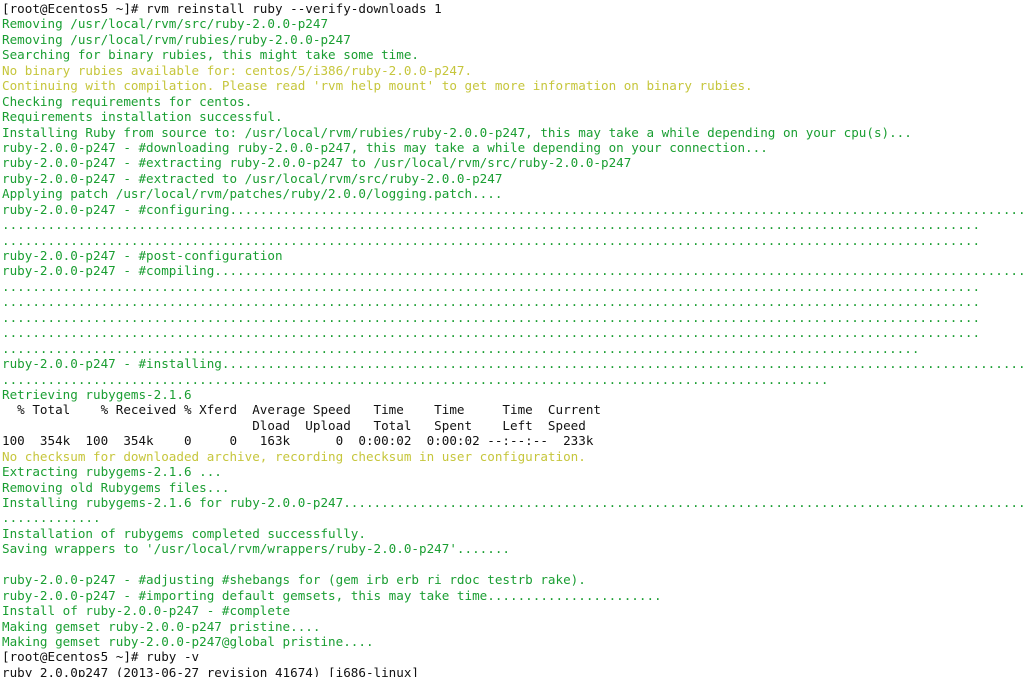 The height and width of the screenshot is (677, 1024). What do you see at coordinates (101, 657) in the screenshot?
I see `terminal-line: [root@Ecentos5 ~]# ruby -v` at bounding box center [101, 657].